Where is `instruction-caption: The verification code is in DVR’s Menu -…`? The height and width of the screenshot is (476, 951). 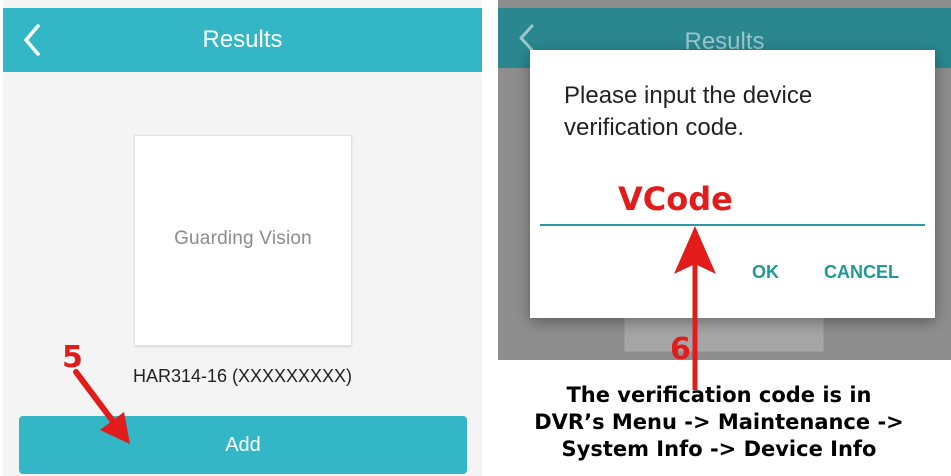
instruction-caption: The verification code is in DVR’s Menu -… is located at coordinates (719, 422).